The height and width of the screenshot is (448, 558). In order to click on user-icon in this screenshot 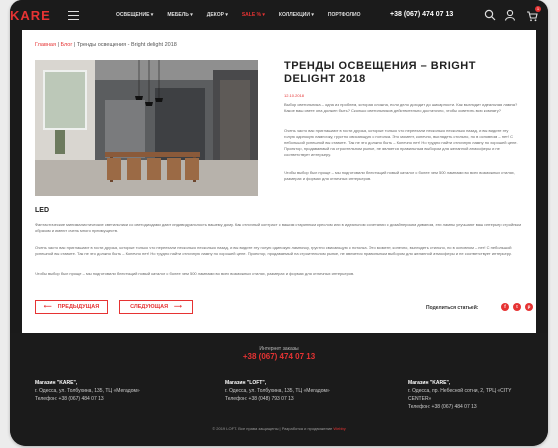, I will do `click(510, 15)`.